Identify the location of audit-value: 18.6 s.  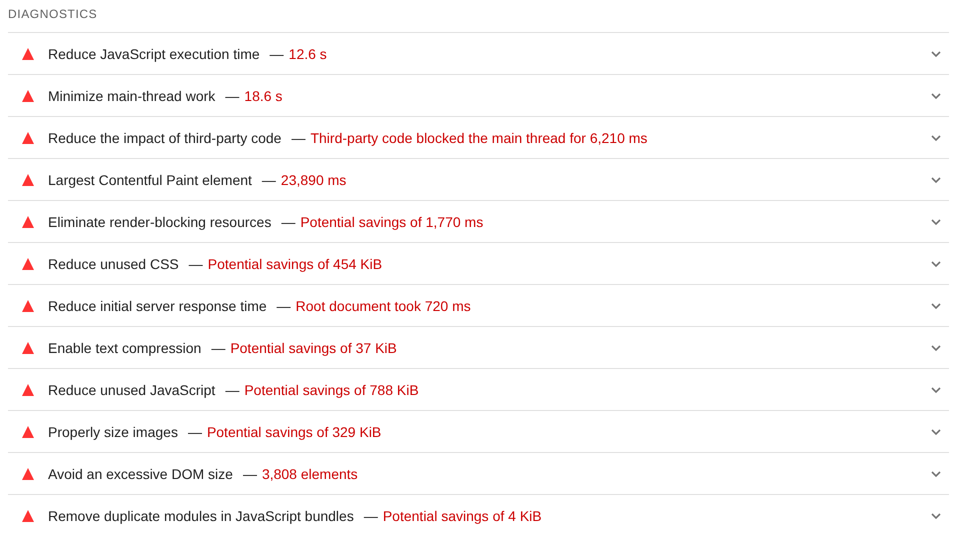
(263, 96).